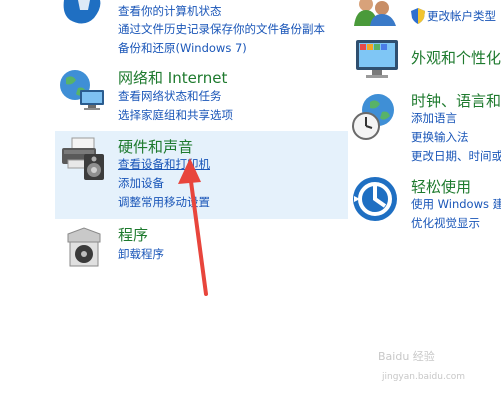 This screenshot has height=401, width=501. I want to click on baidu-watermark-logo: Baidu 经验, so click(406, 356).